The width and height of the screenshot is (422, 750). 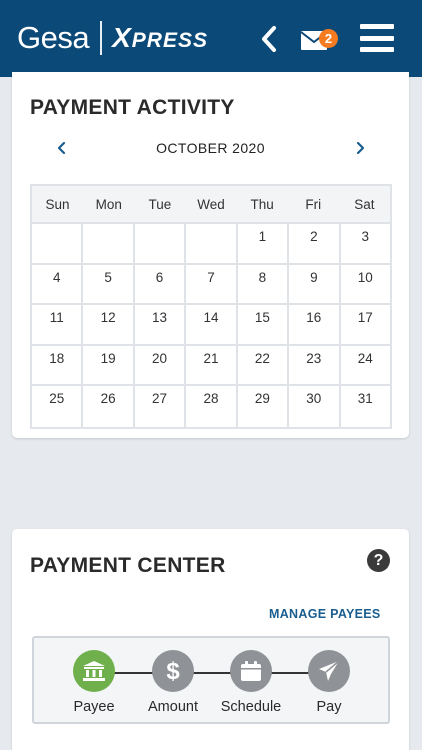 I want to click on calendar-icon, so click(x=251, y=671).